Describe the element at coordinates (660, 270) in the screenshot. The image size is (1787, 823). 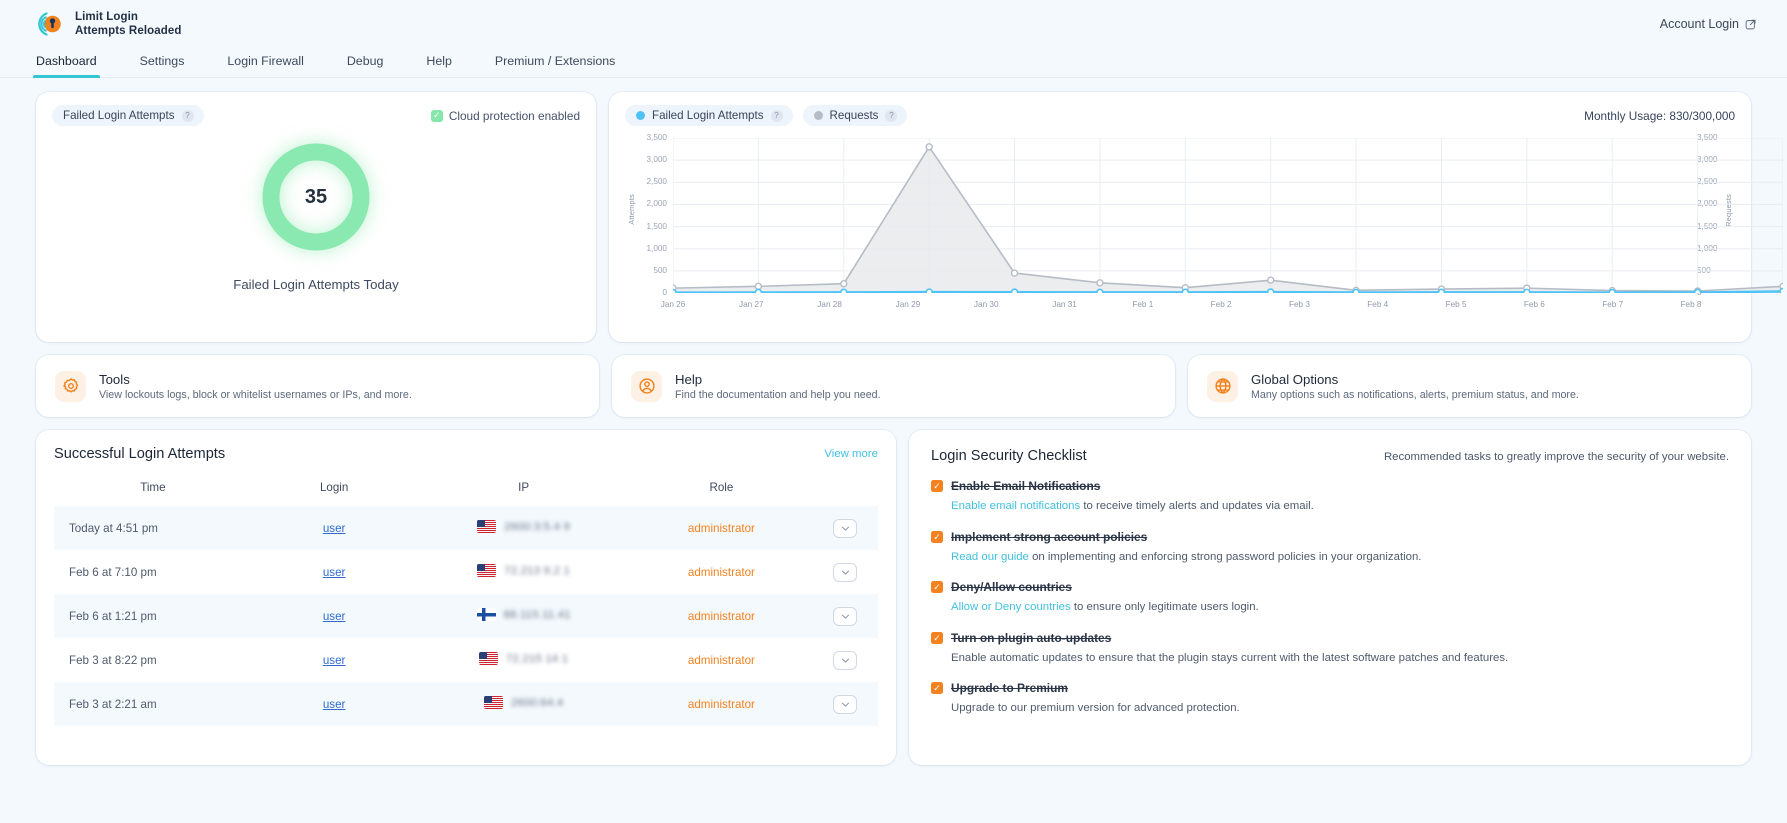
I see `y-axis-tick-left: 500` at that location.